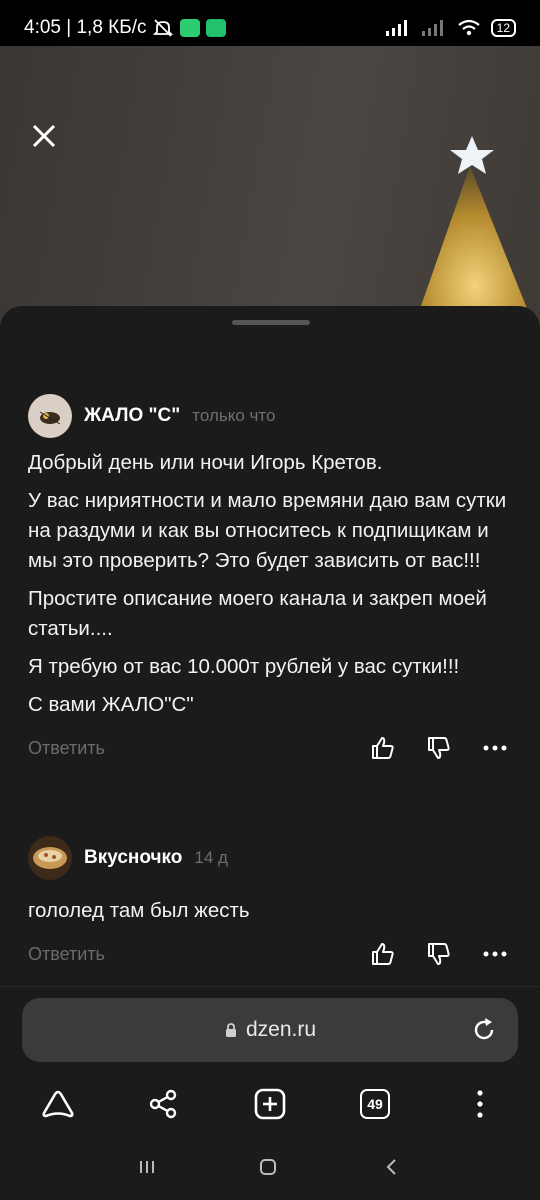 This screenshot has height=1200, width=540. What do you see at coordinates (163, 1104) in the screenshot?
I see `share-icon` at bounding box center [163, 1104].